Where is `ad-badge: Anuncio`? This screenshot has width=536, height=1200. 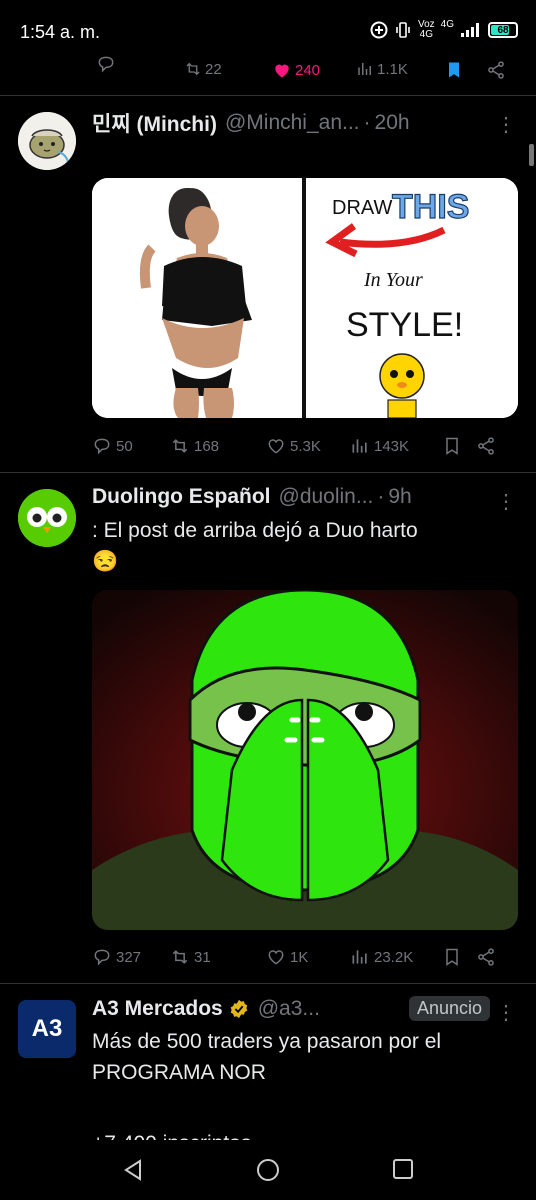
ad-badge: Anuncio is located at coordinates (449, 1008).